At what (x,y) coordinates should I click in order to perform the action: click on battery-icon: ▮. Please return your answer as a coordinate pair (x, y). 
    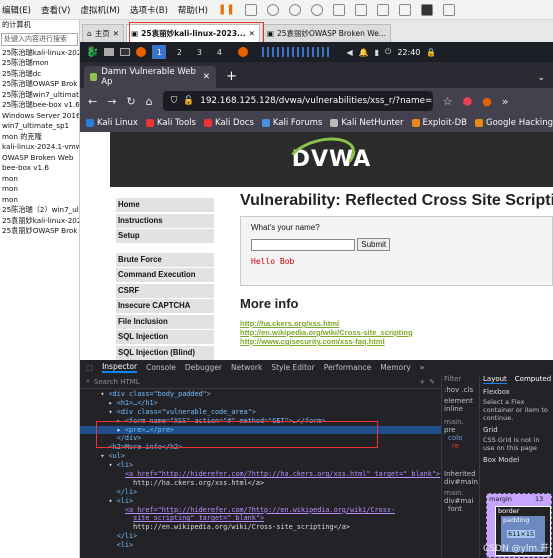
    Looking at the image, I should click on (377, 52).